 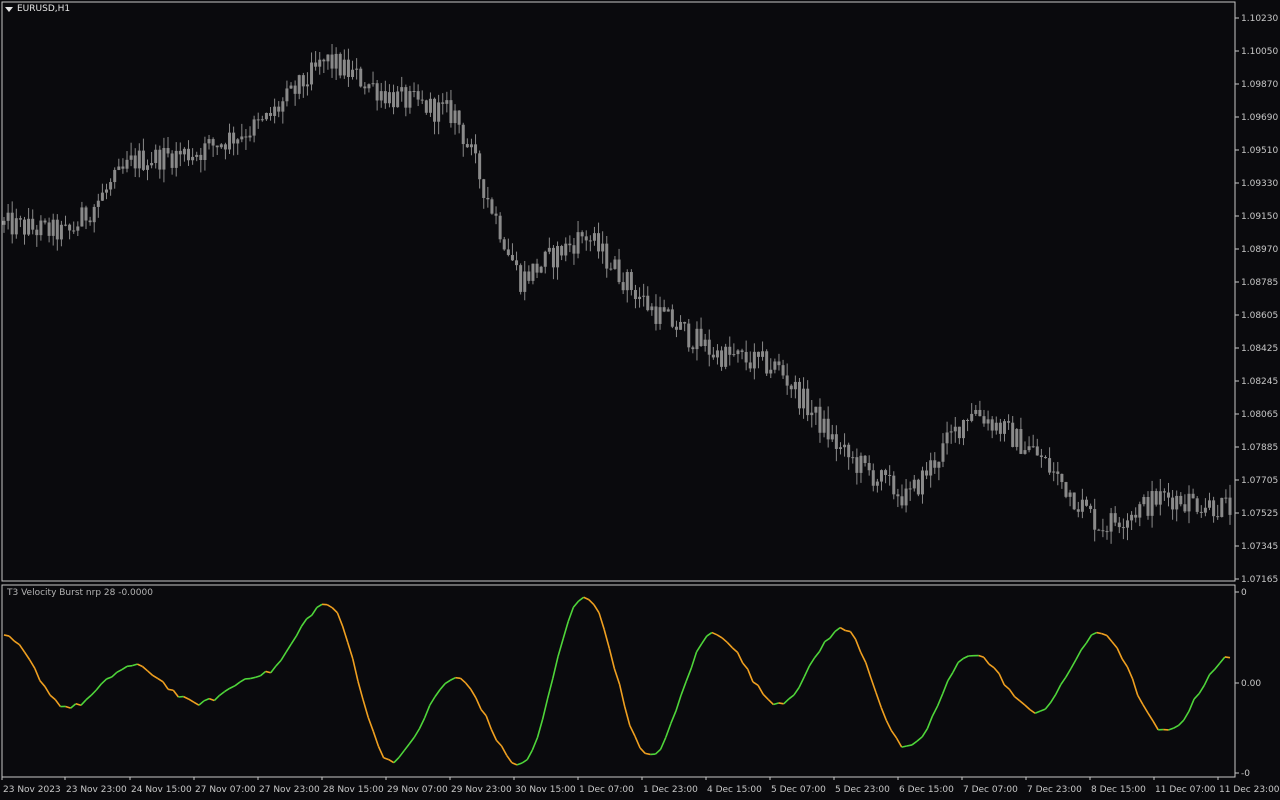 I want to click on time-tick-label: 7 Dec 23:00, so click(x=1054, y=790).